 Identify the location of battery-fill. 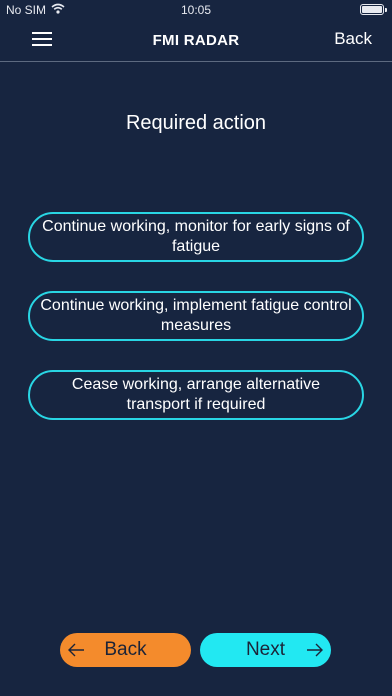
(372, 9).